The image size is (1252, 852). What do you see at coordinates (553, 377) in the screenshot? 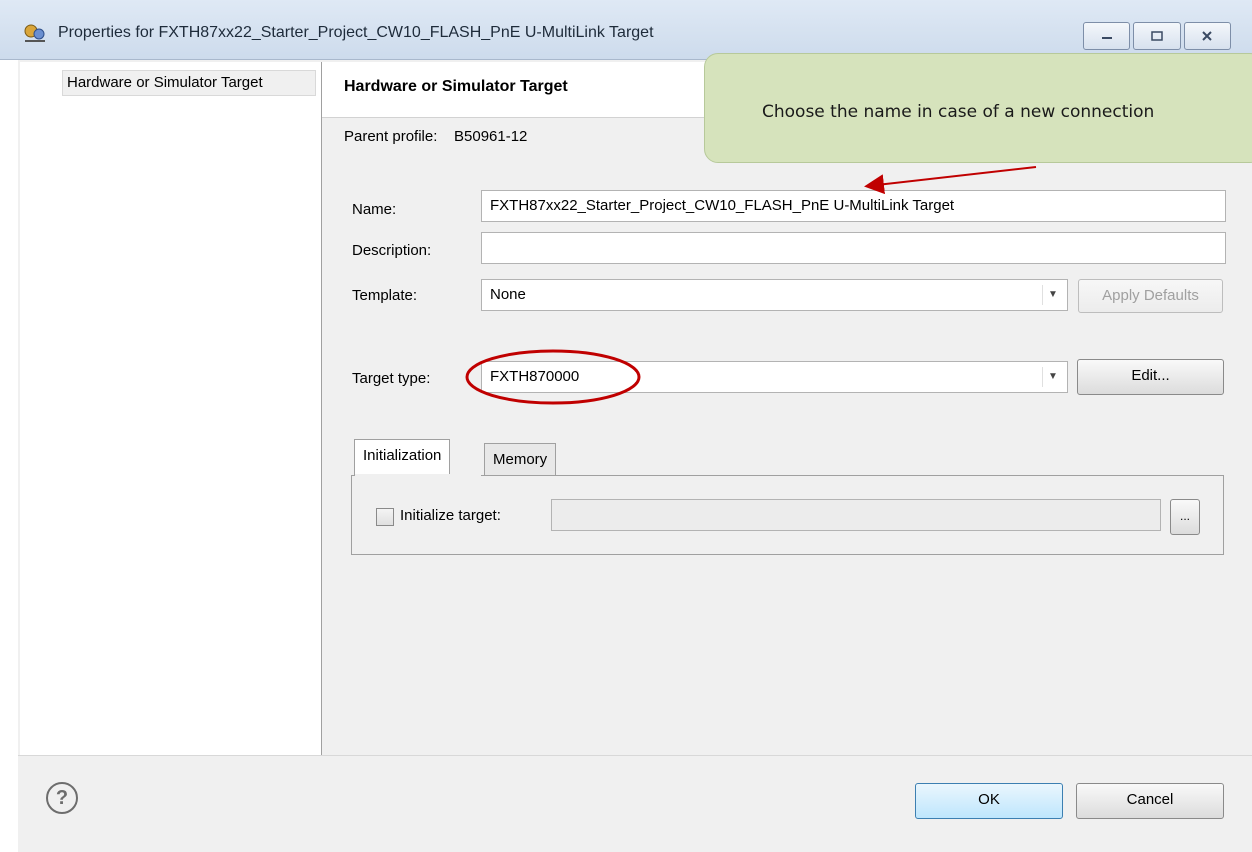
I see `annotation-highlight-ellipse` at bounding box center [553, 377].